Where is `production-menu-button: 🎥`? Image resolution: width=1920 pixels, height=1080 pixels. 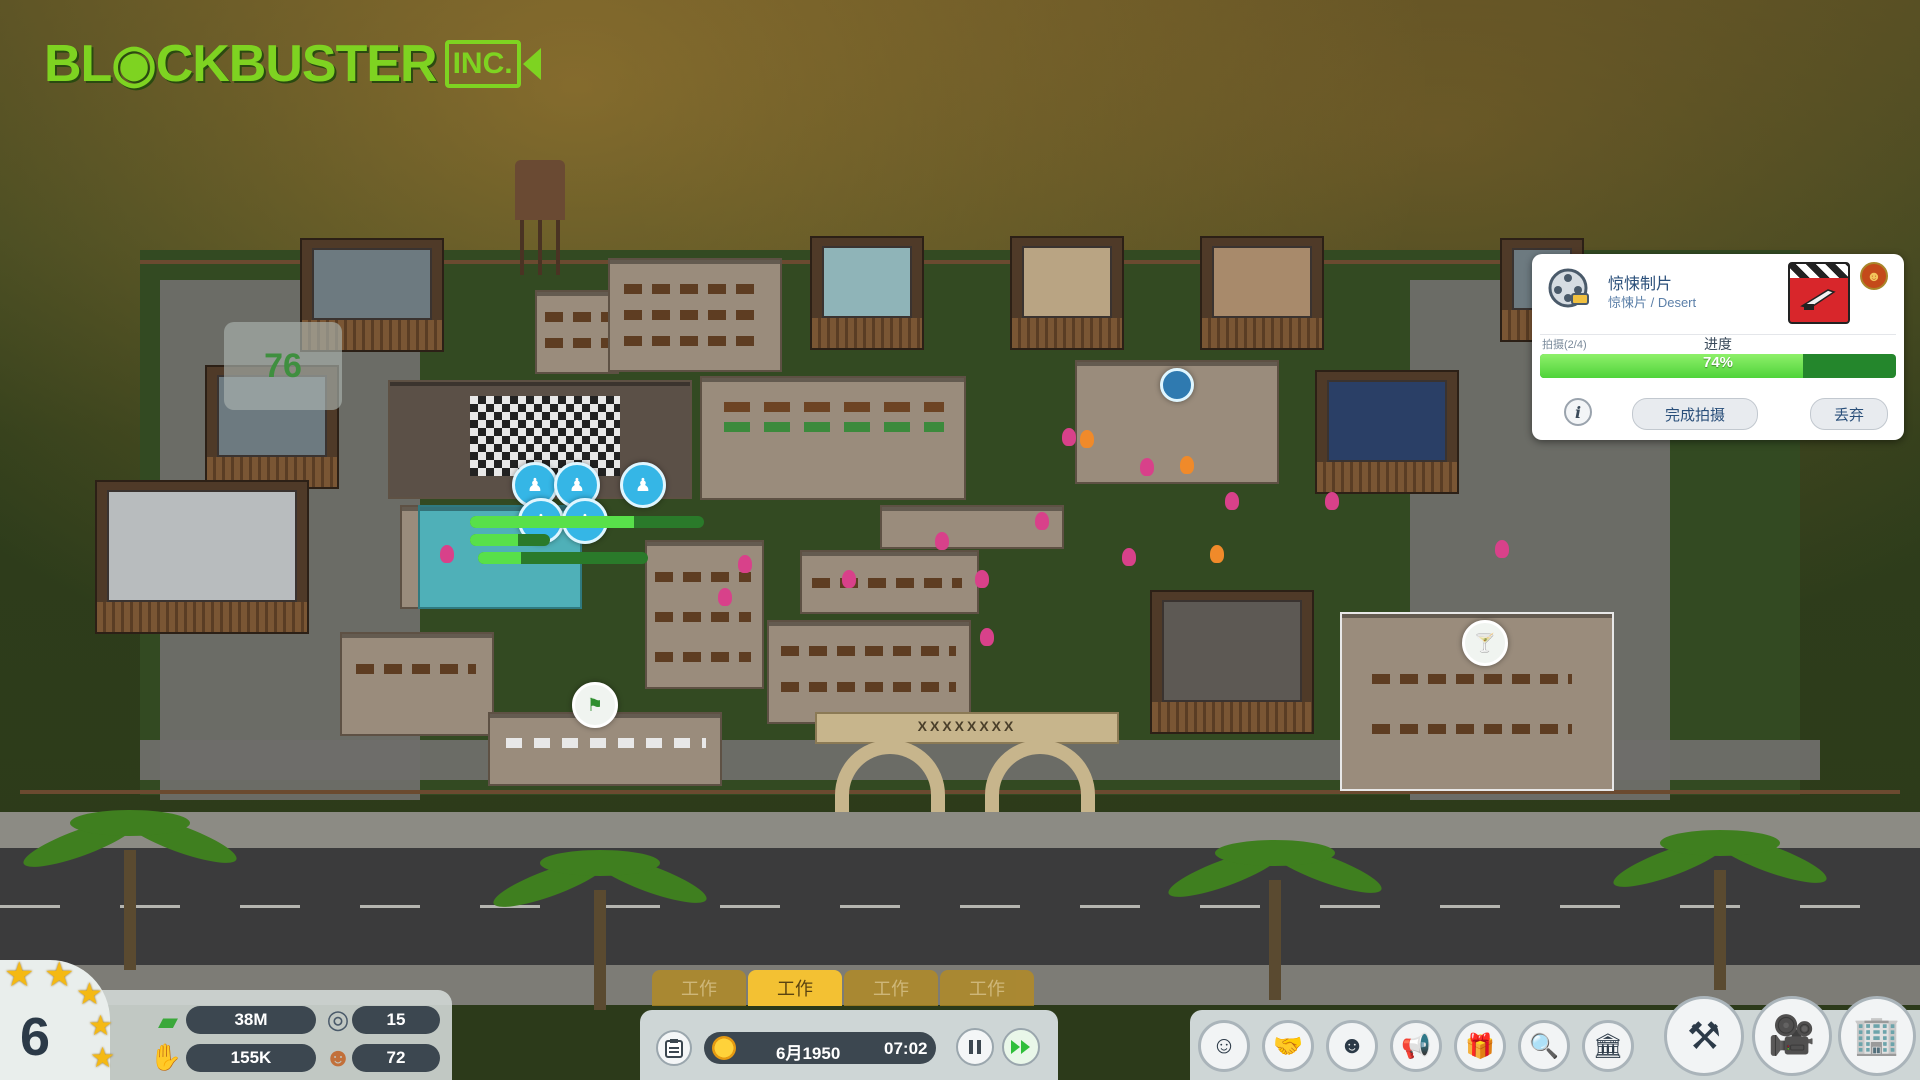 production-menu-button: 🎥 is located at coordinates (1792, 1036).